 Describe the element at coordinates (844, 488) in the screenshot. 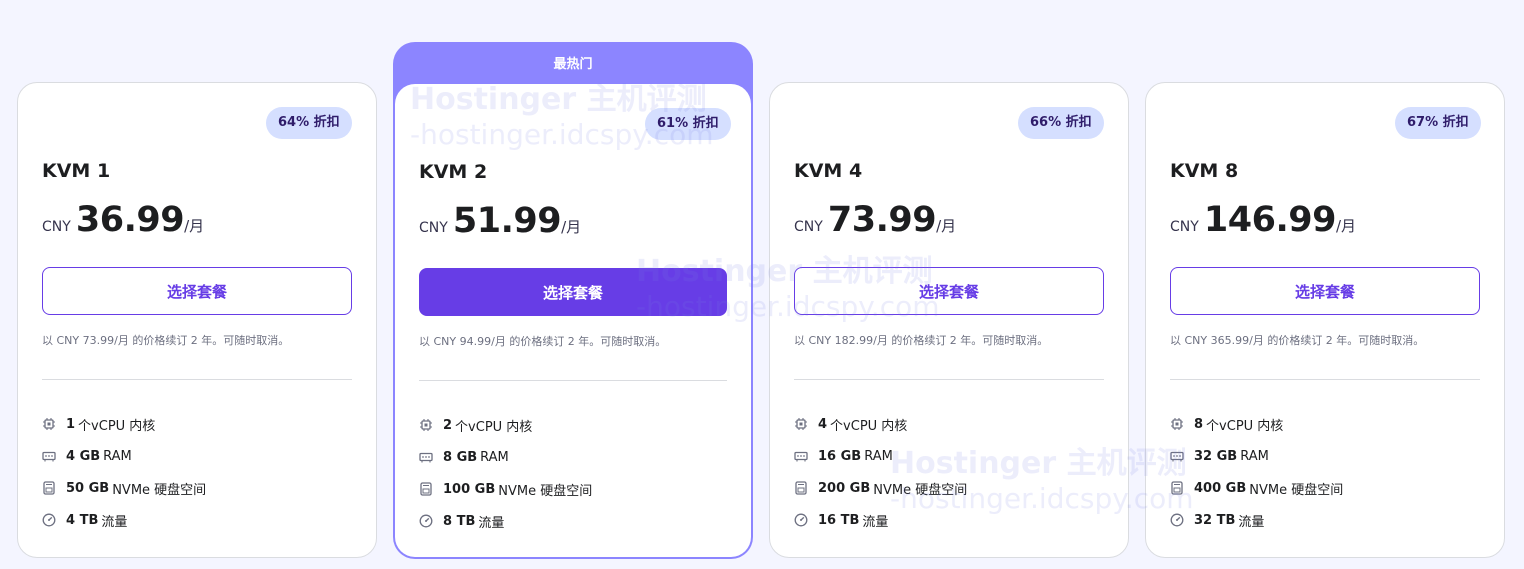

I see `feature-value: 200 GB` at that location.